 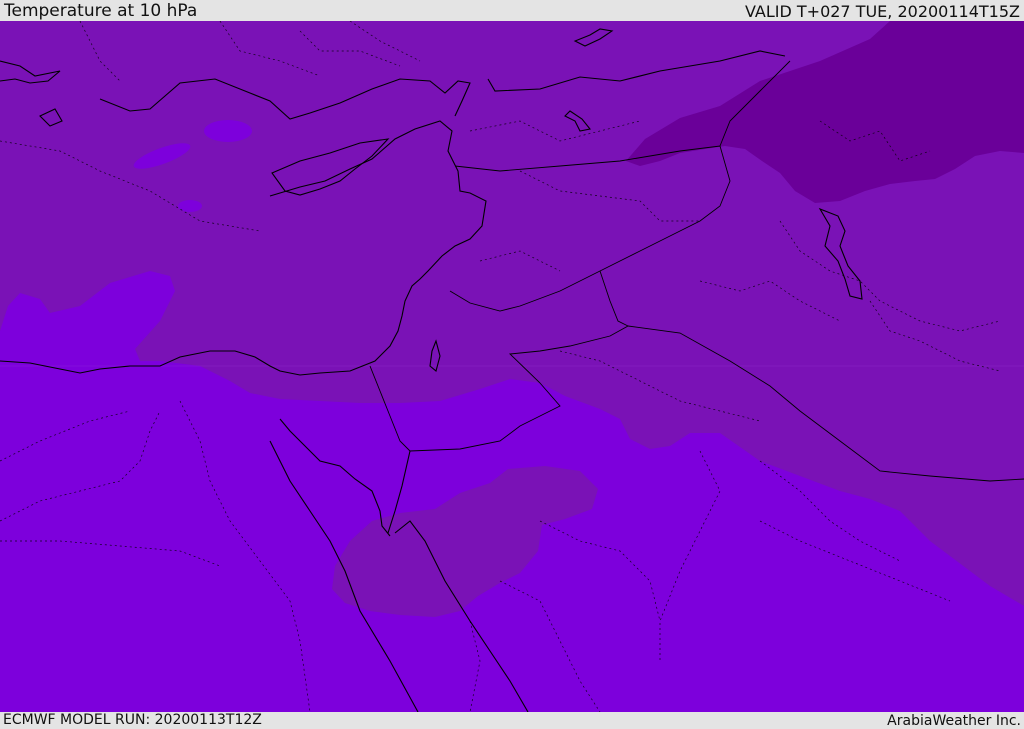 What do you see at coordinates (954, 721) in the screenshot?
I see `credit-label: ArabiaWeather Inc.` at bounding box center [954, 721].